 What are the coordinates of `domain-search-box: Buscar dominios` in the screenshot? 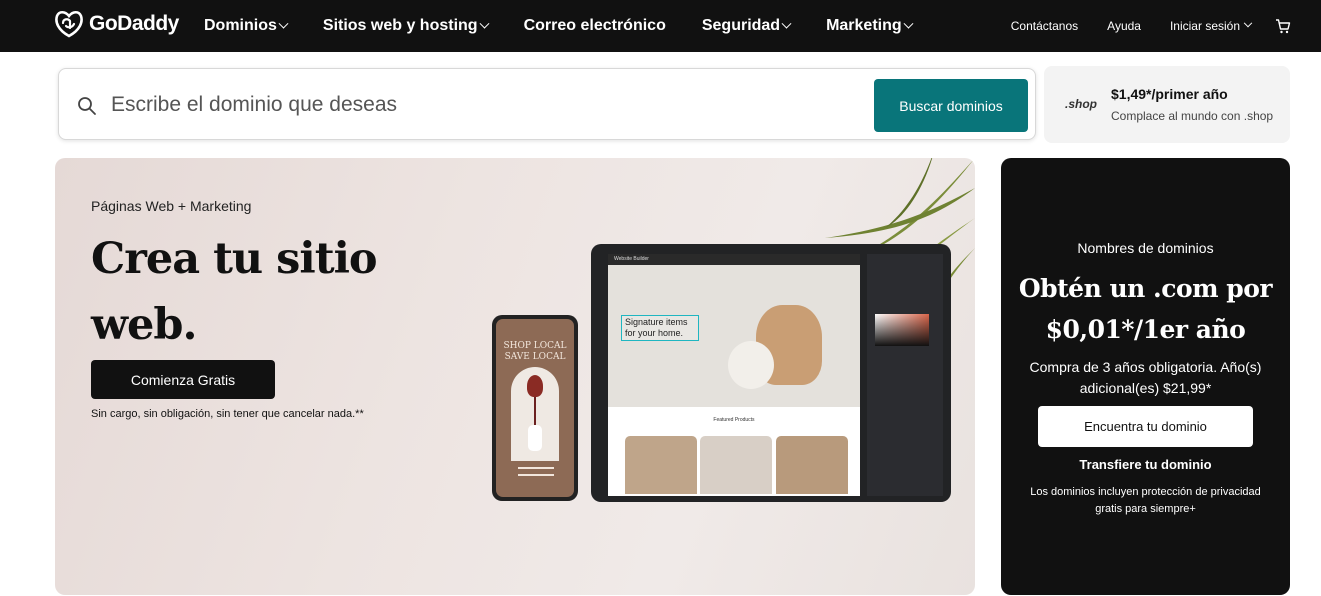 It's located at (547, 104).